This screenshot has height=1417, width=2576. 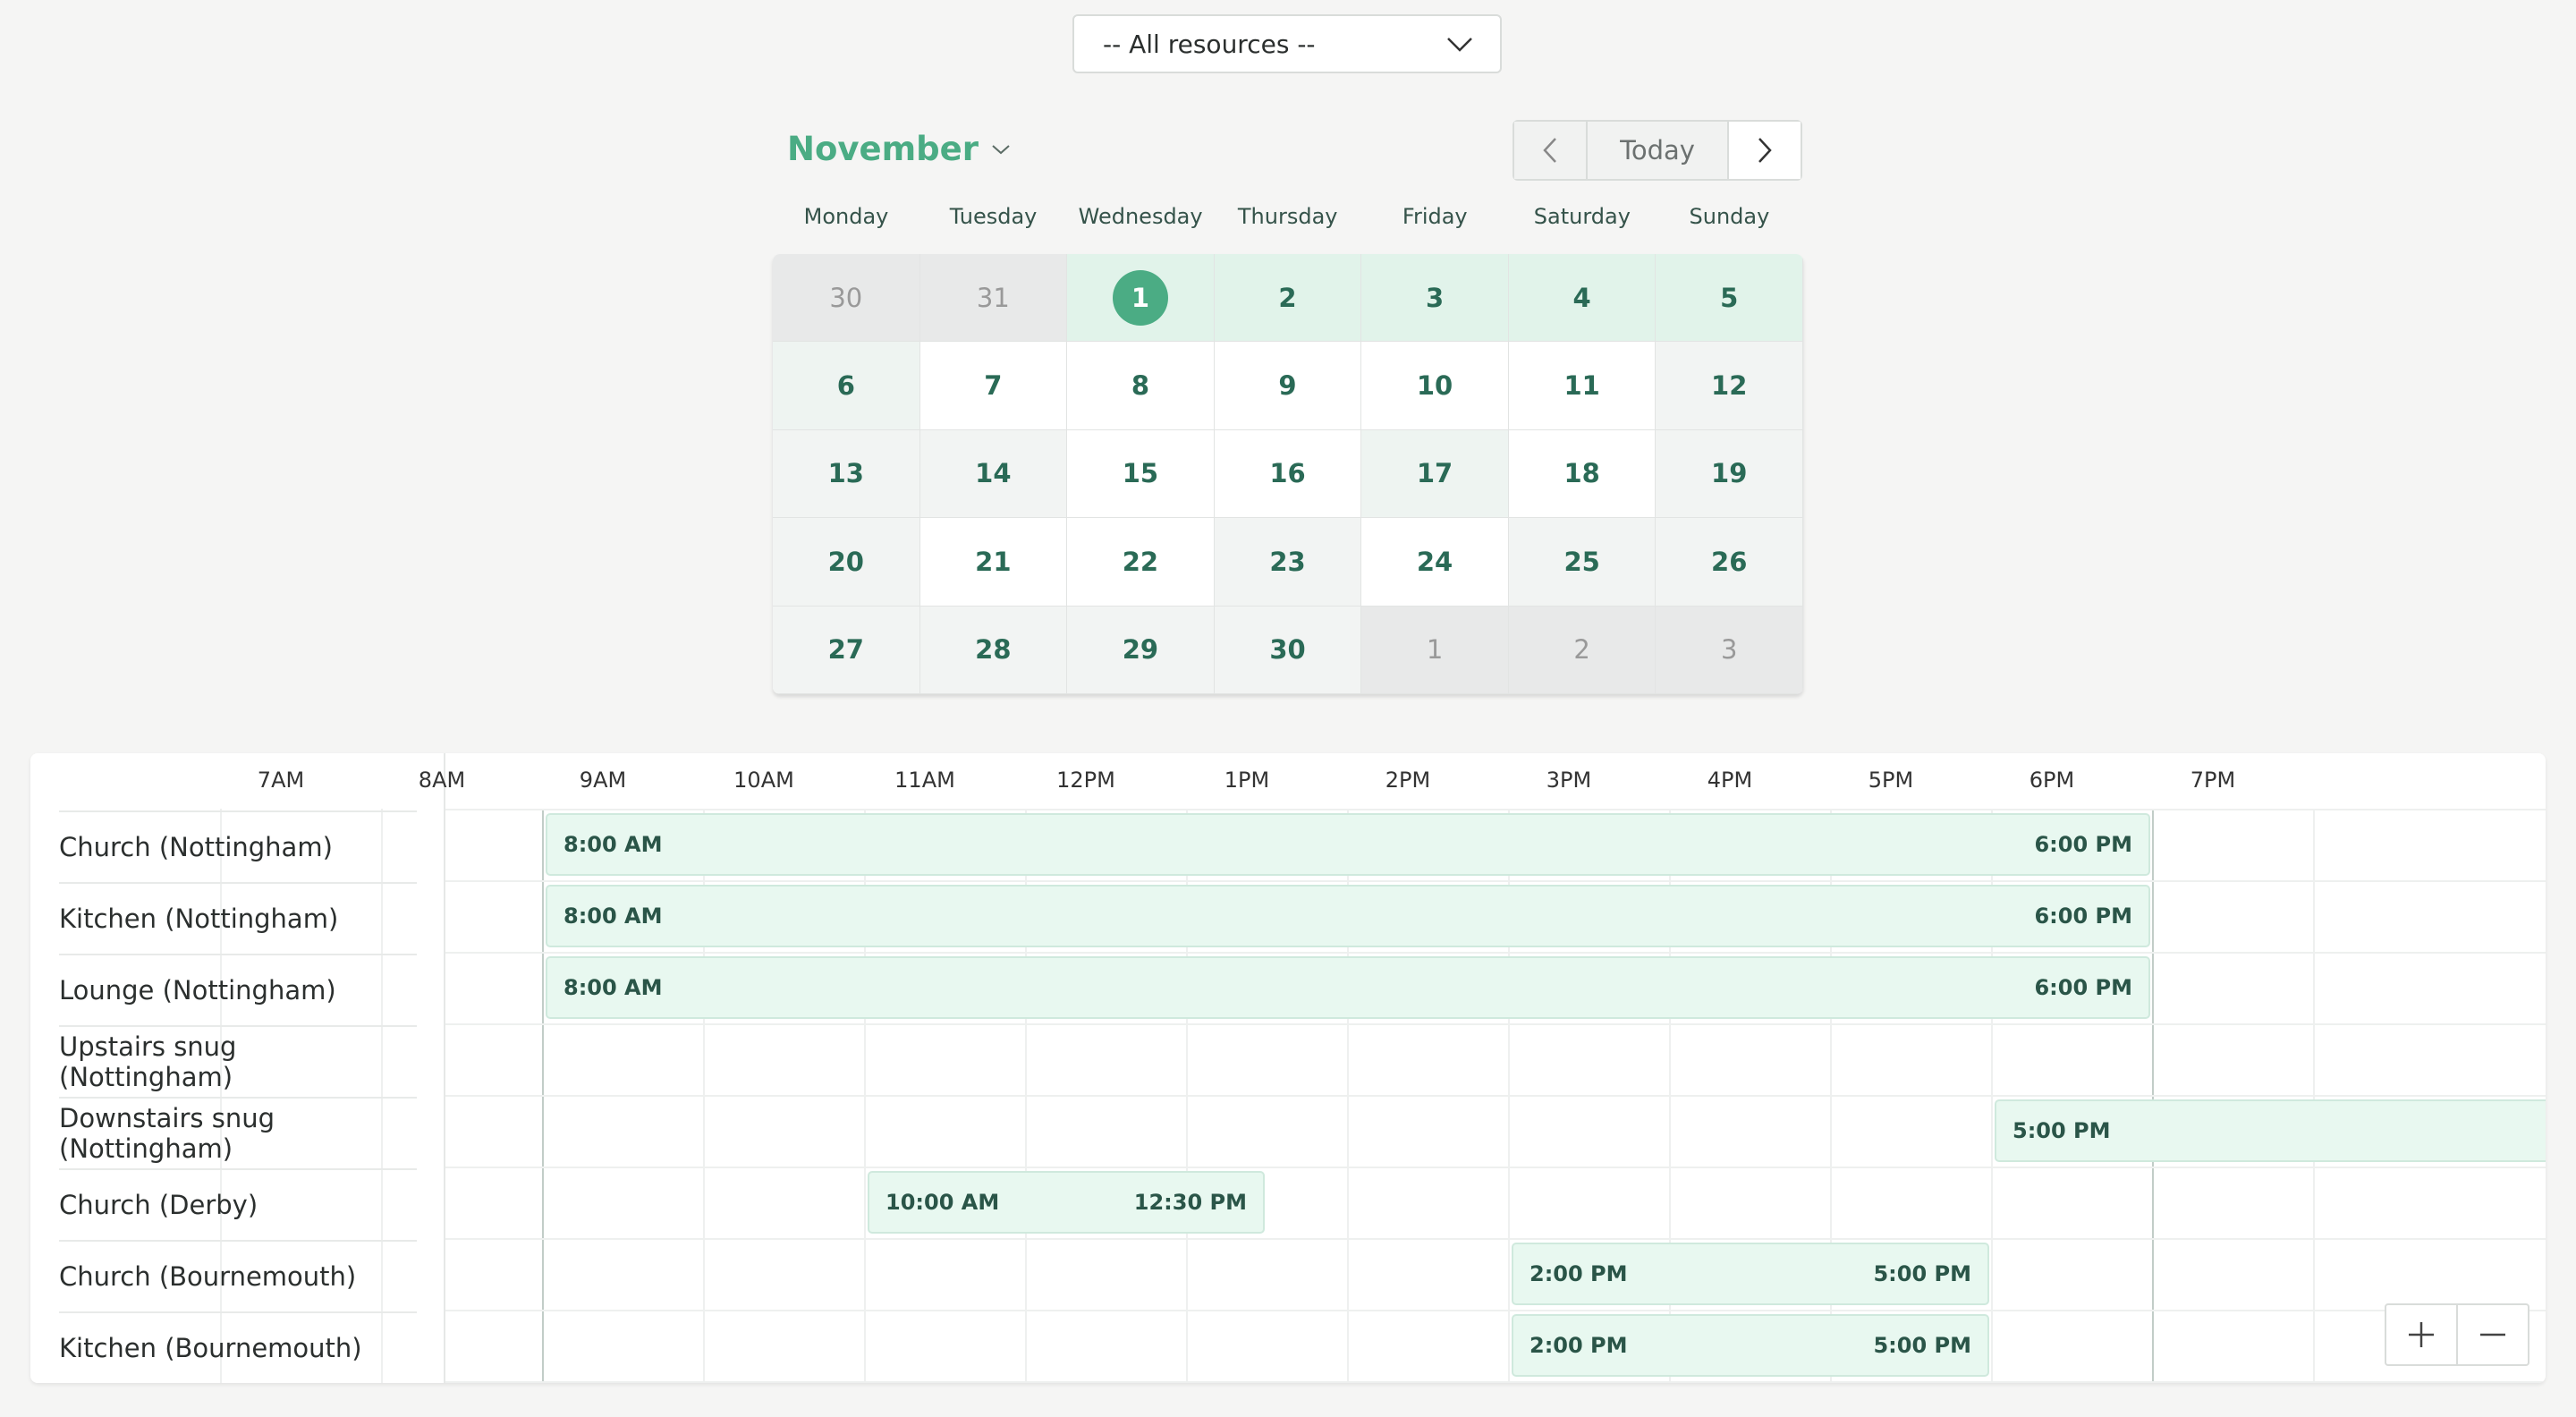 I want to click on hour-label: 4PM, so click(x=1730, y=781).